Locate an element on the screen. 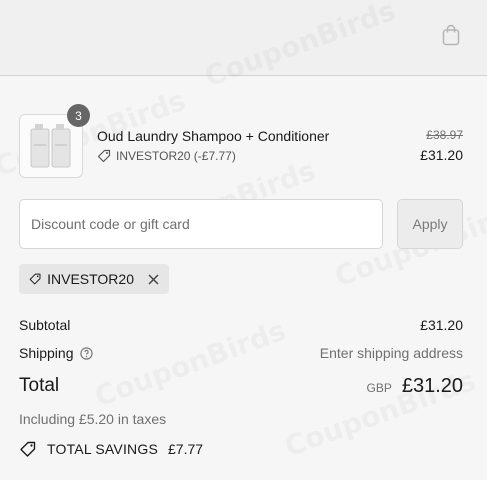 The image size is (487, 480). close-icon is located at coordinates (153, 279).